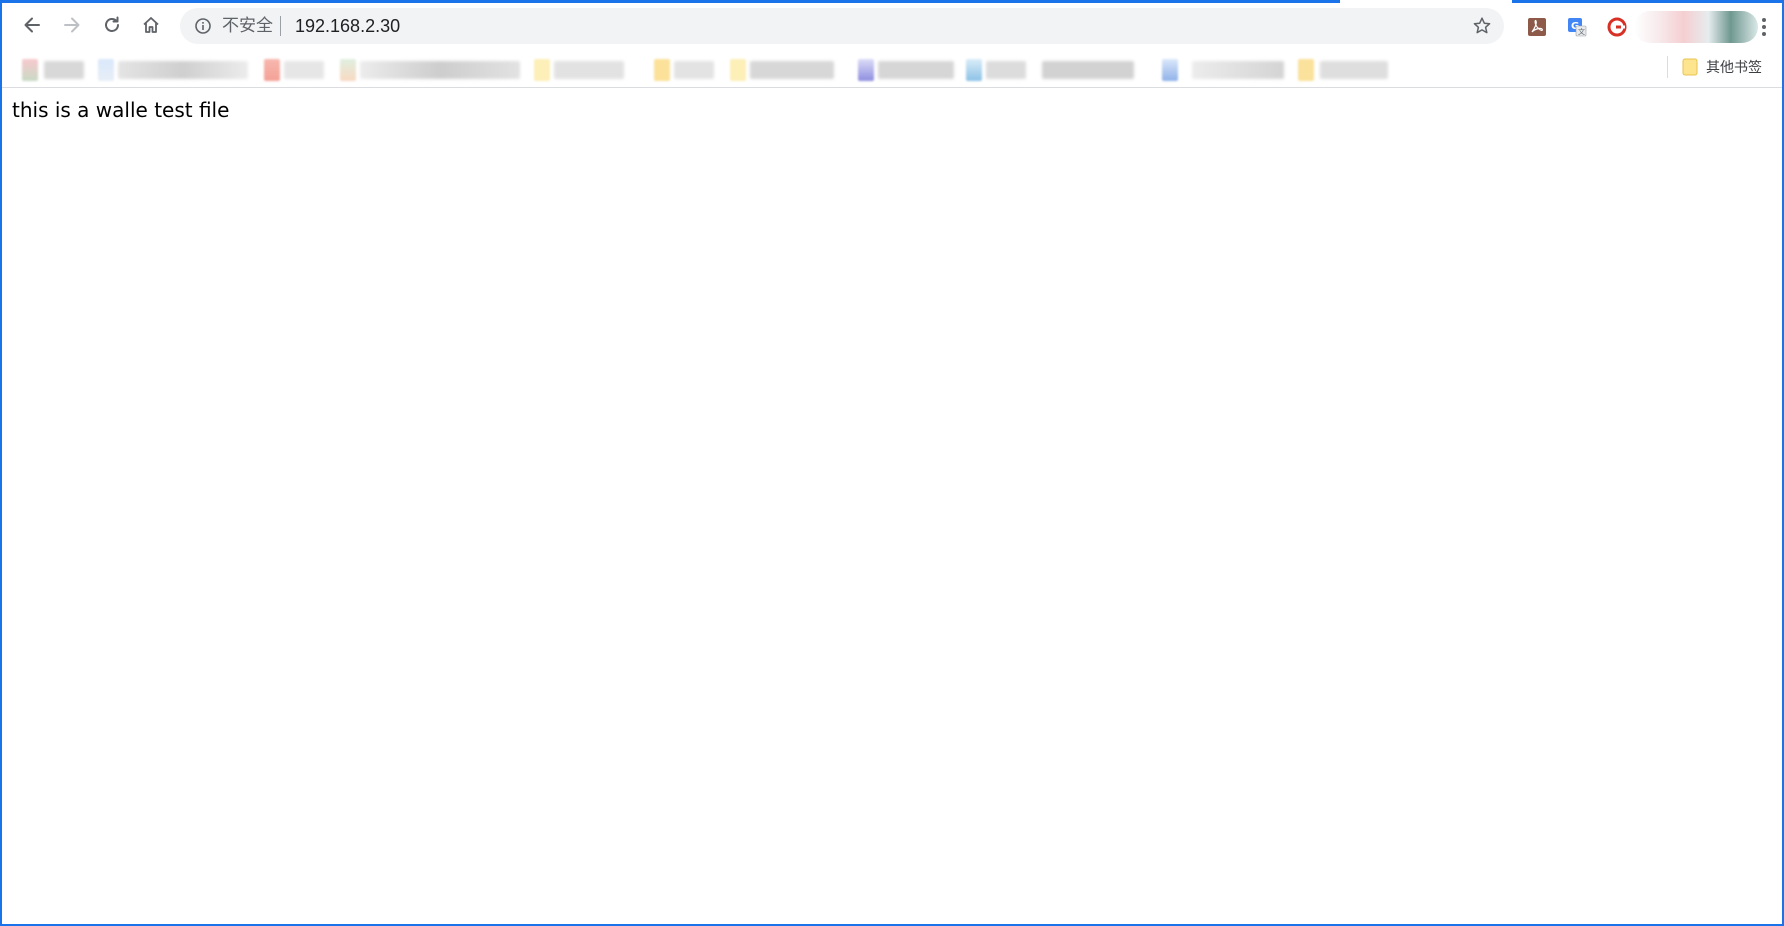 The image size is (1784, 926). What do you see at coordinates (1696, 27) in the screenshot?
I see `profile-avatar` at bounding box center [1696, 27].